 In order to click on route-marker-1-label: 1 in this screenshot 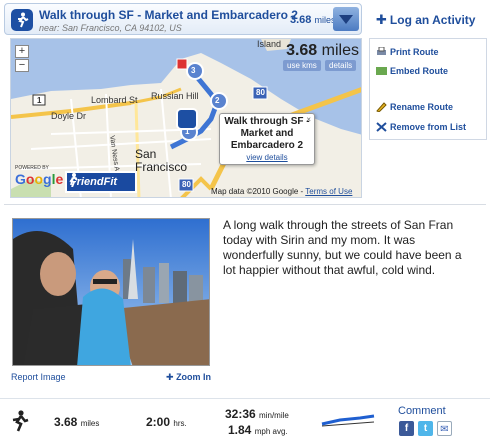, I will do `click(187, 131)`.